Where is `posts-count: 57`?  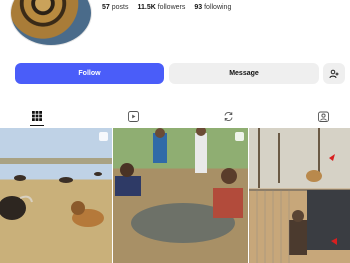
posts-count: 57 is located at coordinates (106, 7).